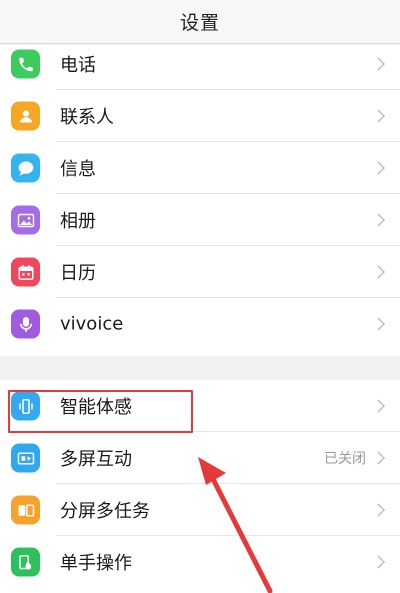  I want to click on one-hand-icon, so click(25, 562).